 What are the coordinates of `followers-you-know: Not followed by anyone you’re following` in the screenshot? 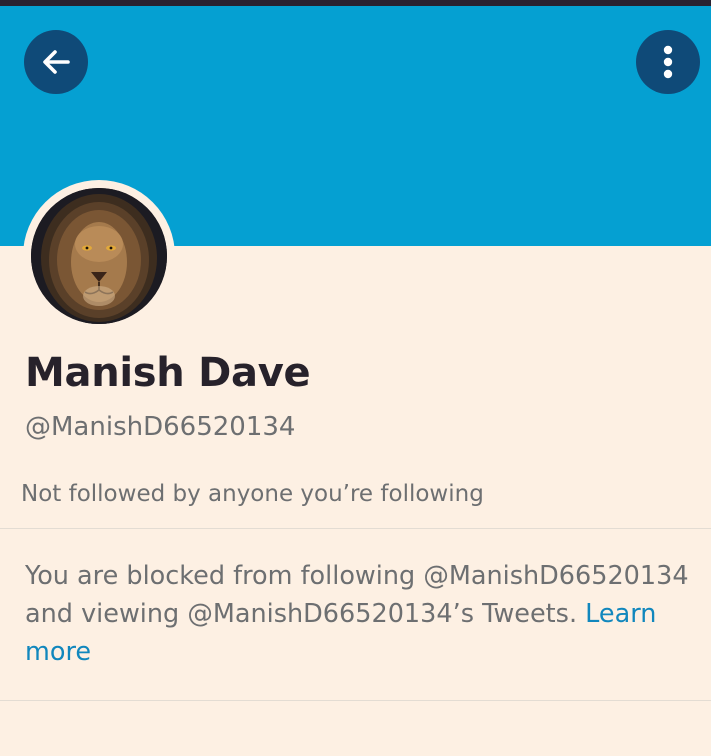 It's located at (252, 494).